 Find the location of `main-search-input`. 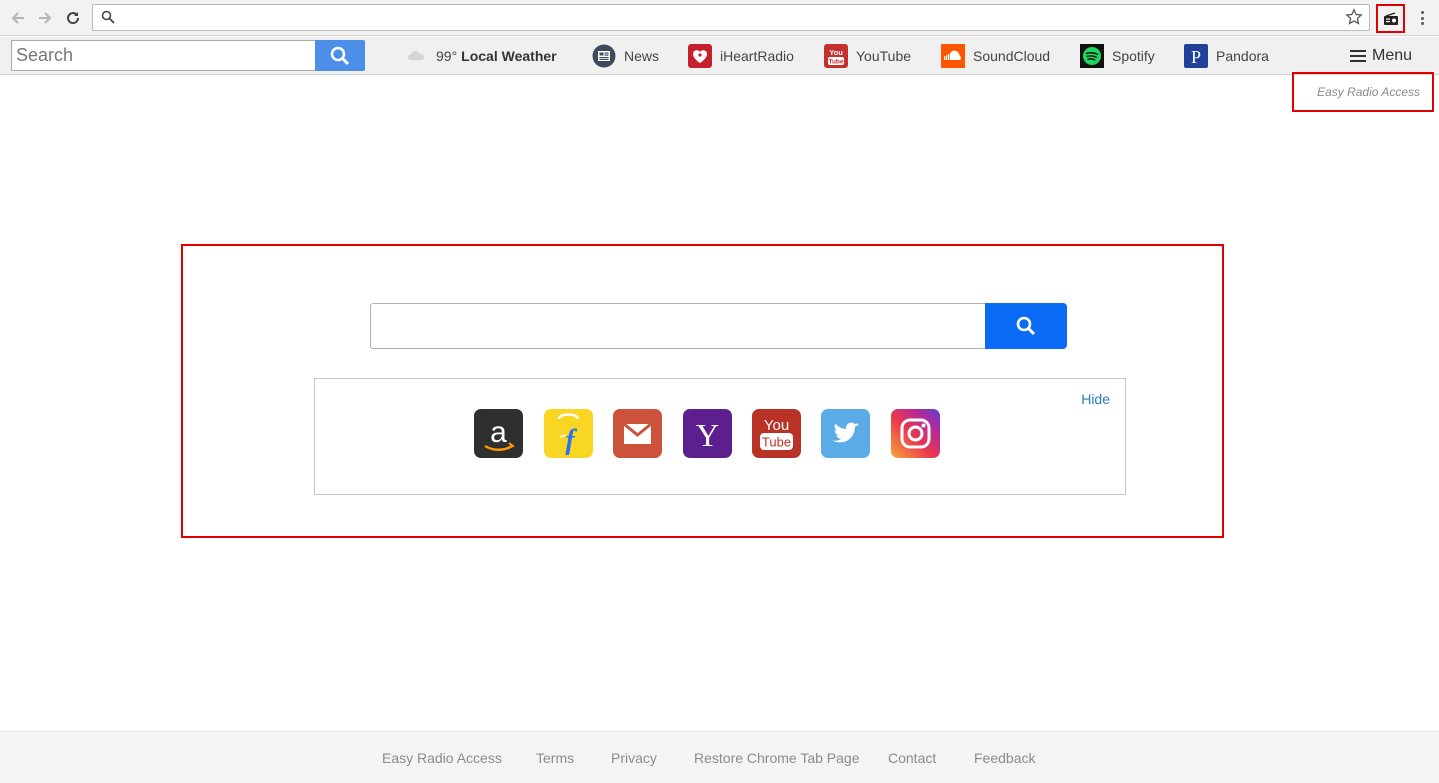

main-search-input is located at coordinates (678, 326).